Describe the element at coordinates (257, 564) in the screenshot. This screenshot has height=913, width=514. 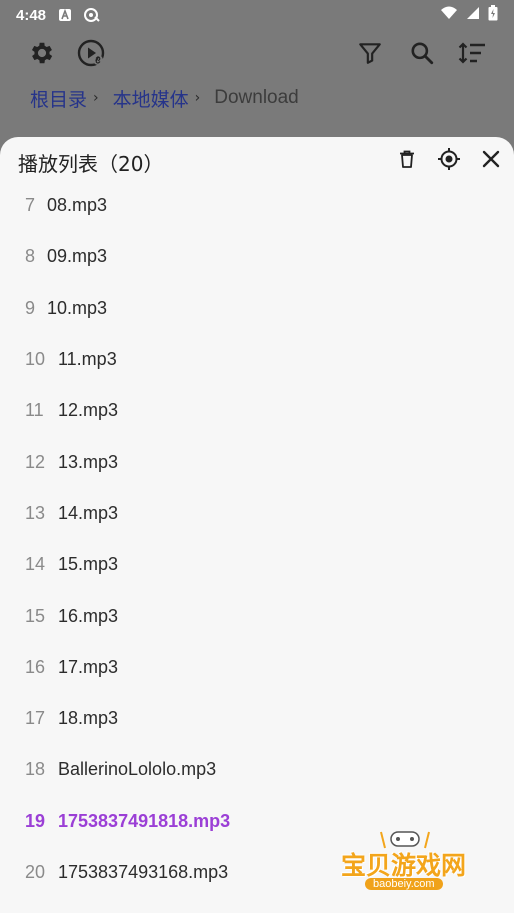
I see `playlist-item: 14 15.mp3` at that location.